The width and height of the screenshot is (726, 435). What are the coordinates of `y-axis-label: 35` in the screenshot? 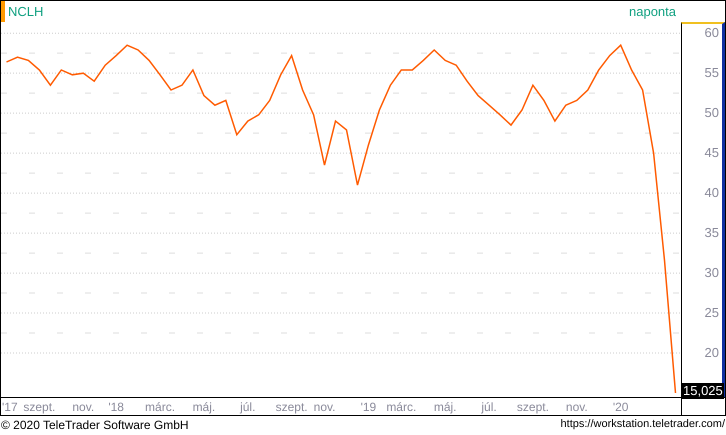 It's located at (711, 233).